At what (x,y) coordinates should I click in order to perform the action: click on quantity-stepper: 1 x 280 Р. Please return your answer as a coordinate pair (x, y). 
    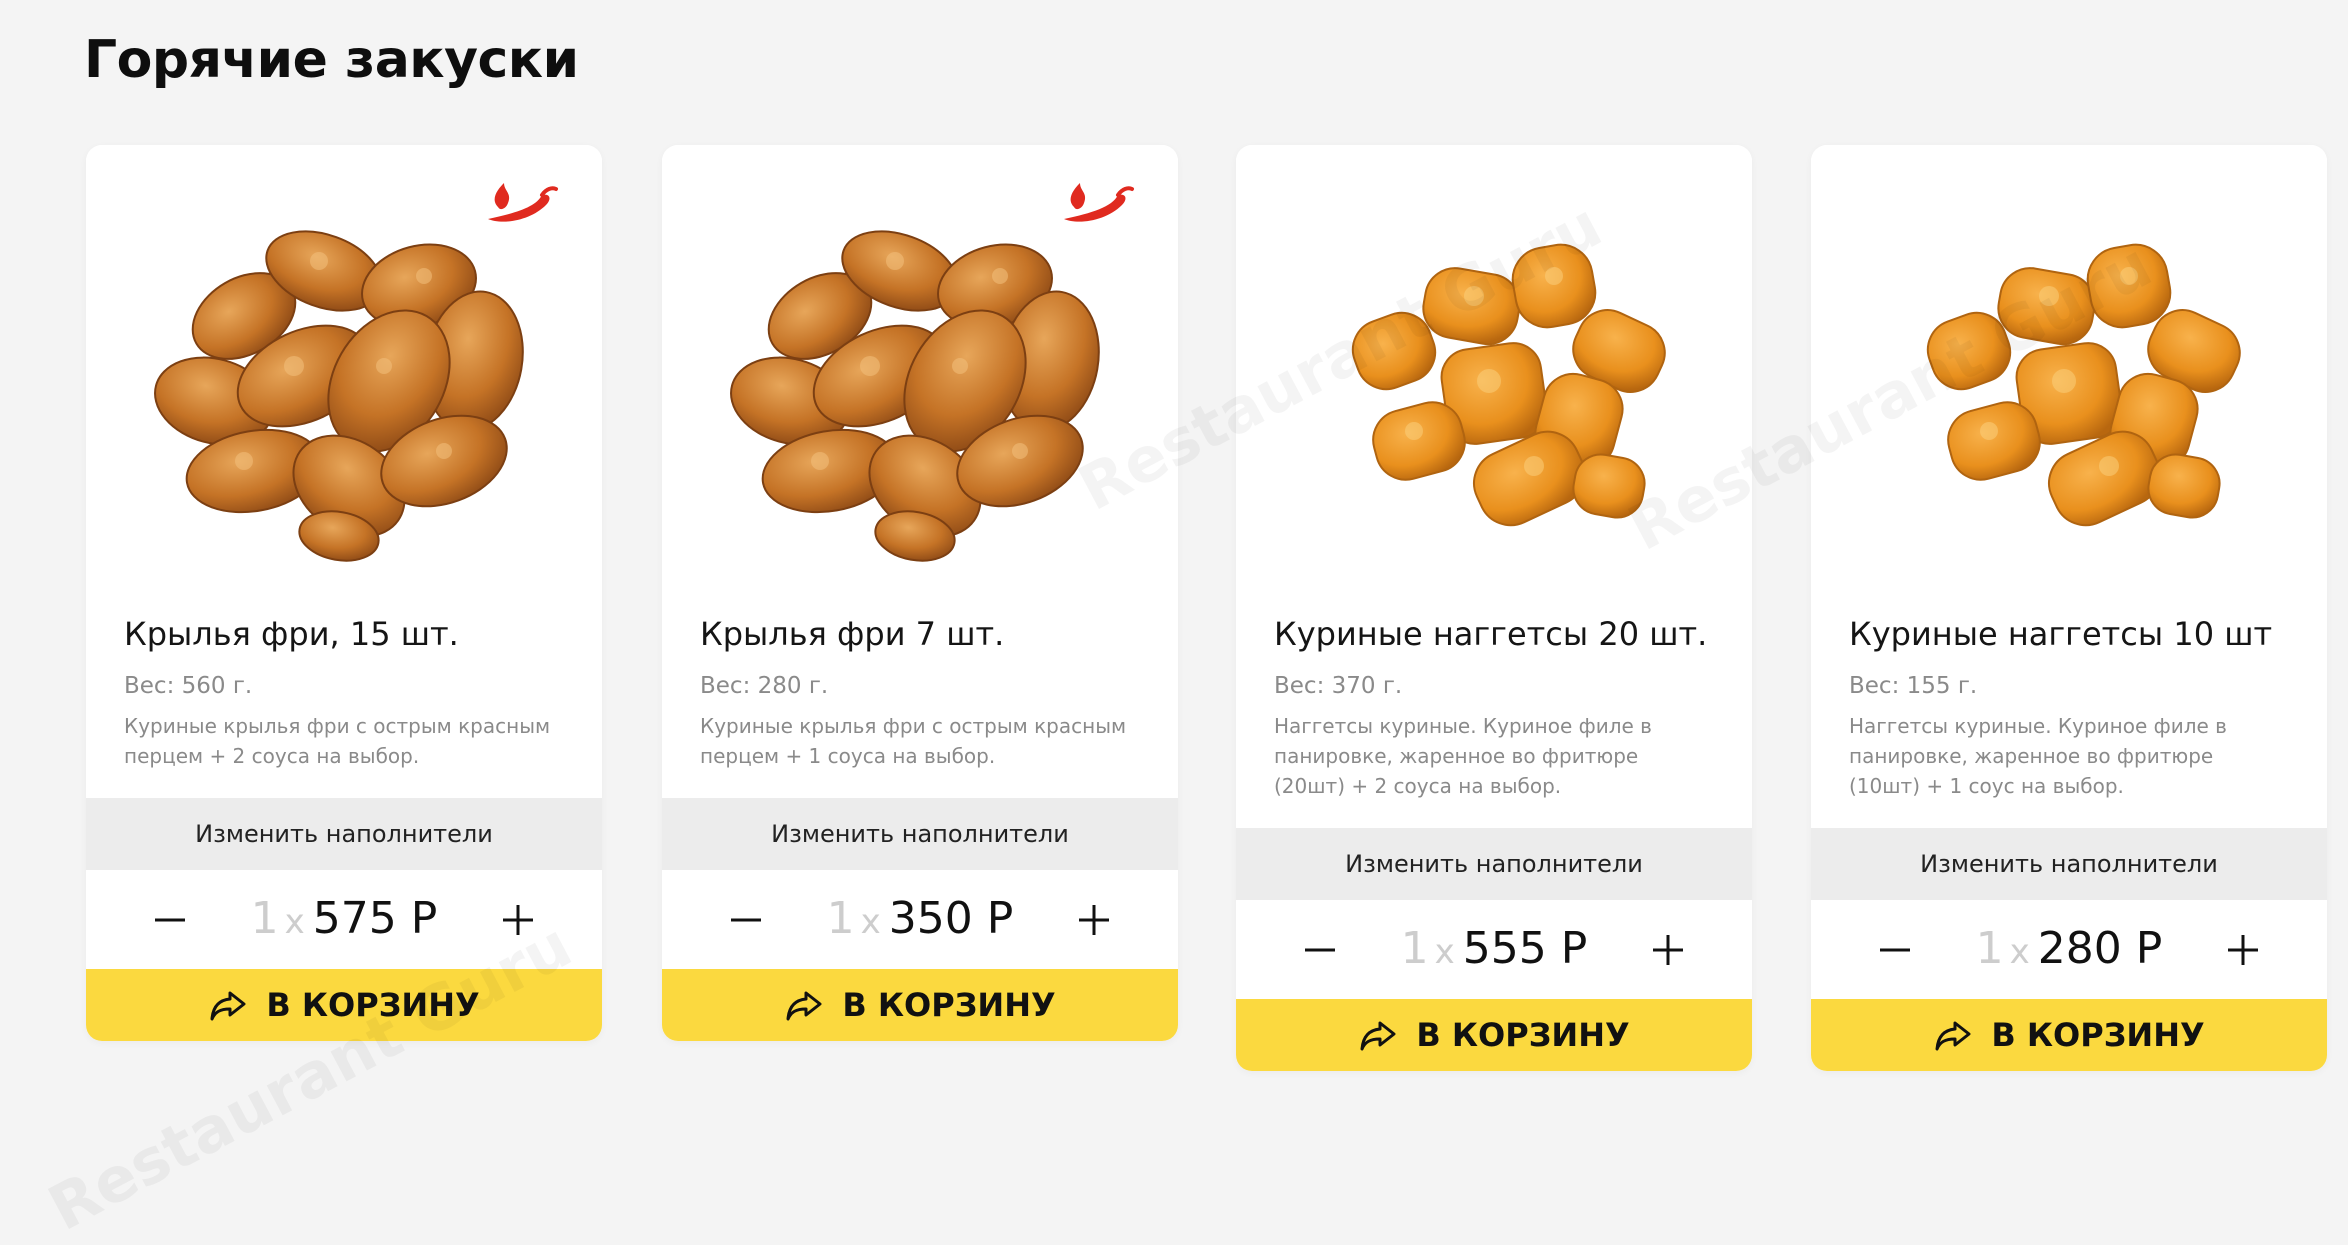
    Looking at the image, I should click on (2069, 950).